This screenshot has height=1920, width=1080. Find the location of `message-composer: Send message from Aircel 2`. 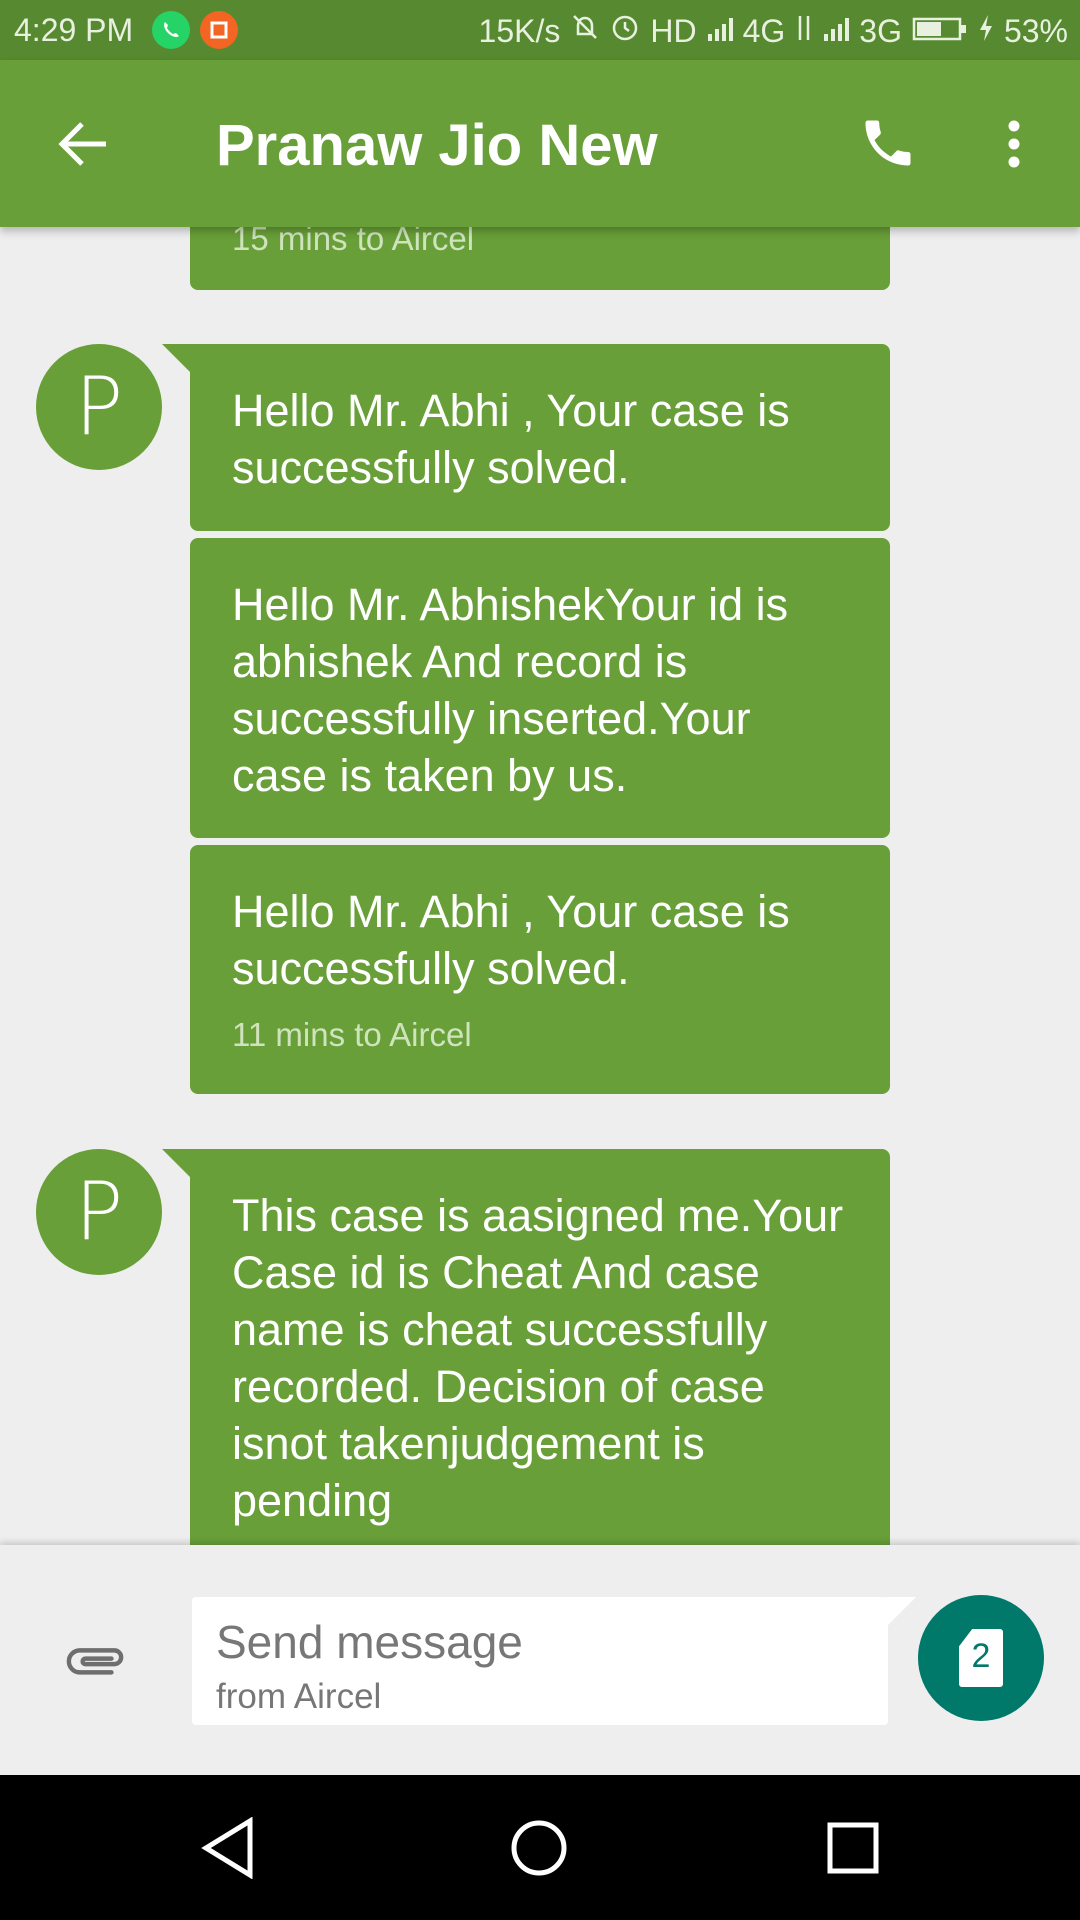

message-composer: Send message from Aircel 2 is located at coordinates (540, 1660).